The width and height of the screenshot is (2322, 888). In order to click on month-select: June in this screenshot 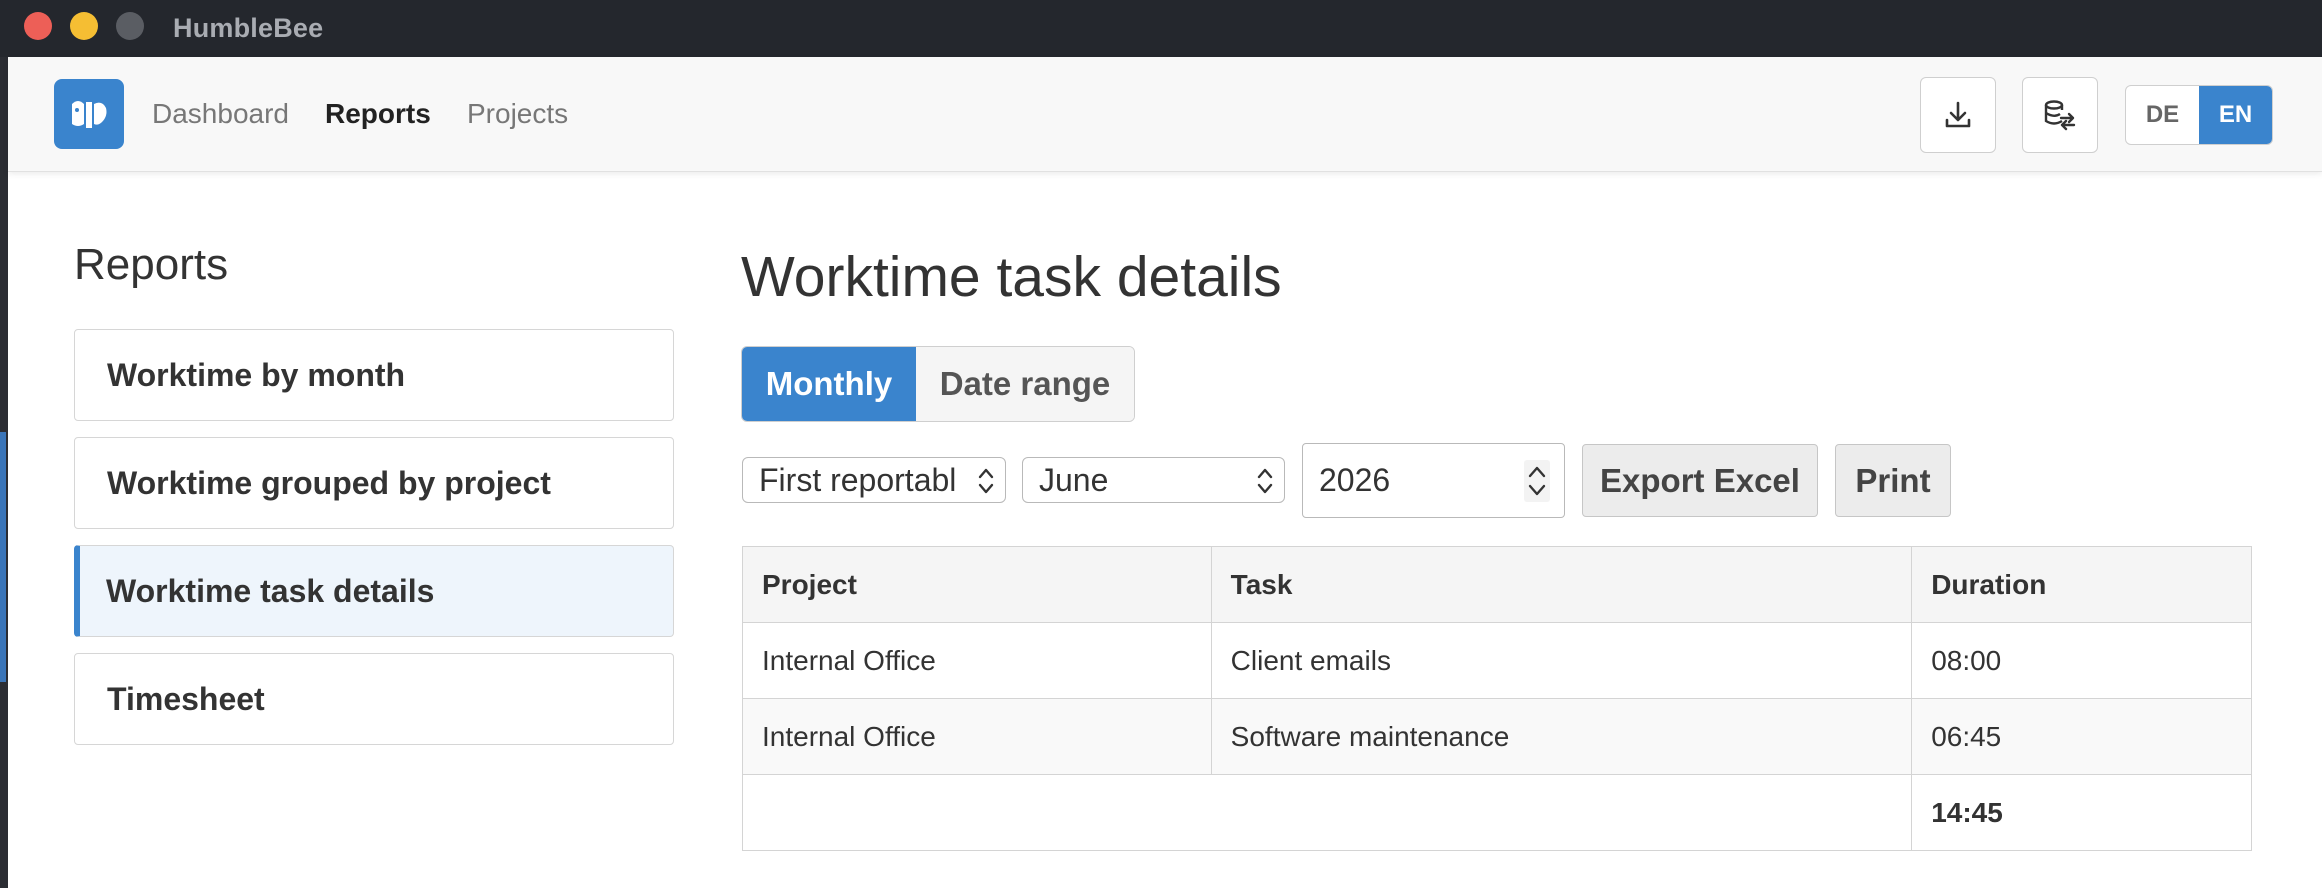, I will do `click(1153, 480)`.